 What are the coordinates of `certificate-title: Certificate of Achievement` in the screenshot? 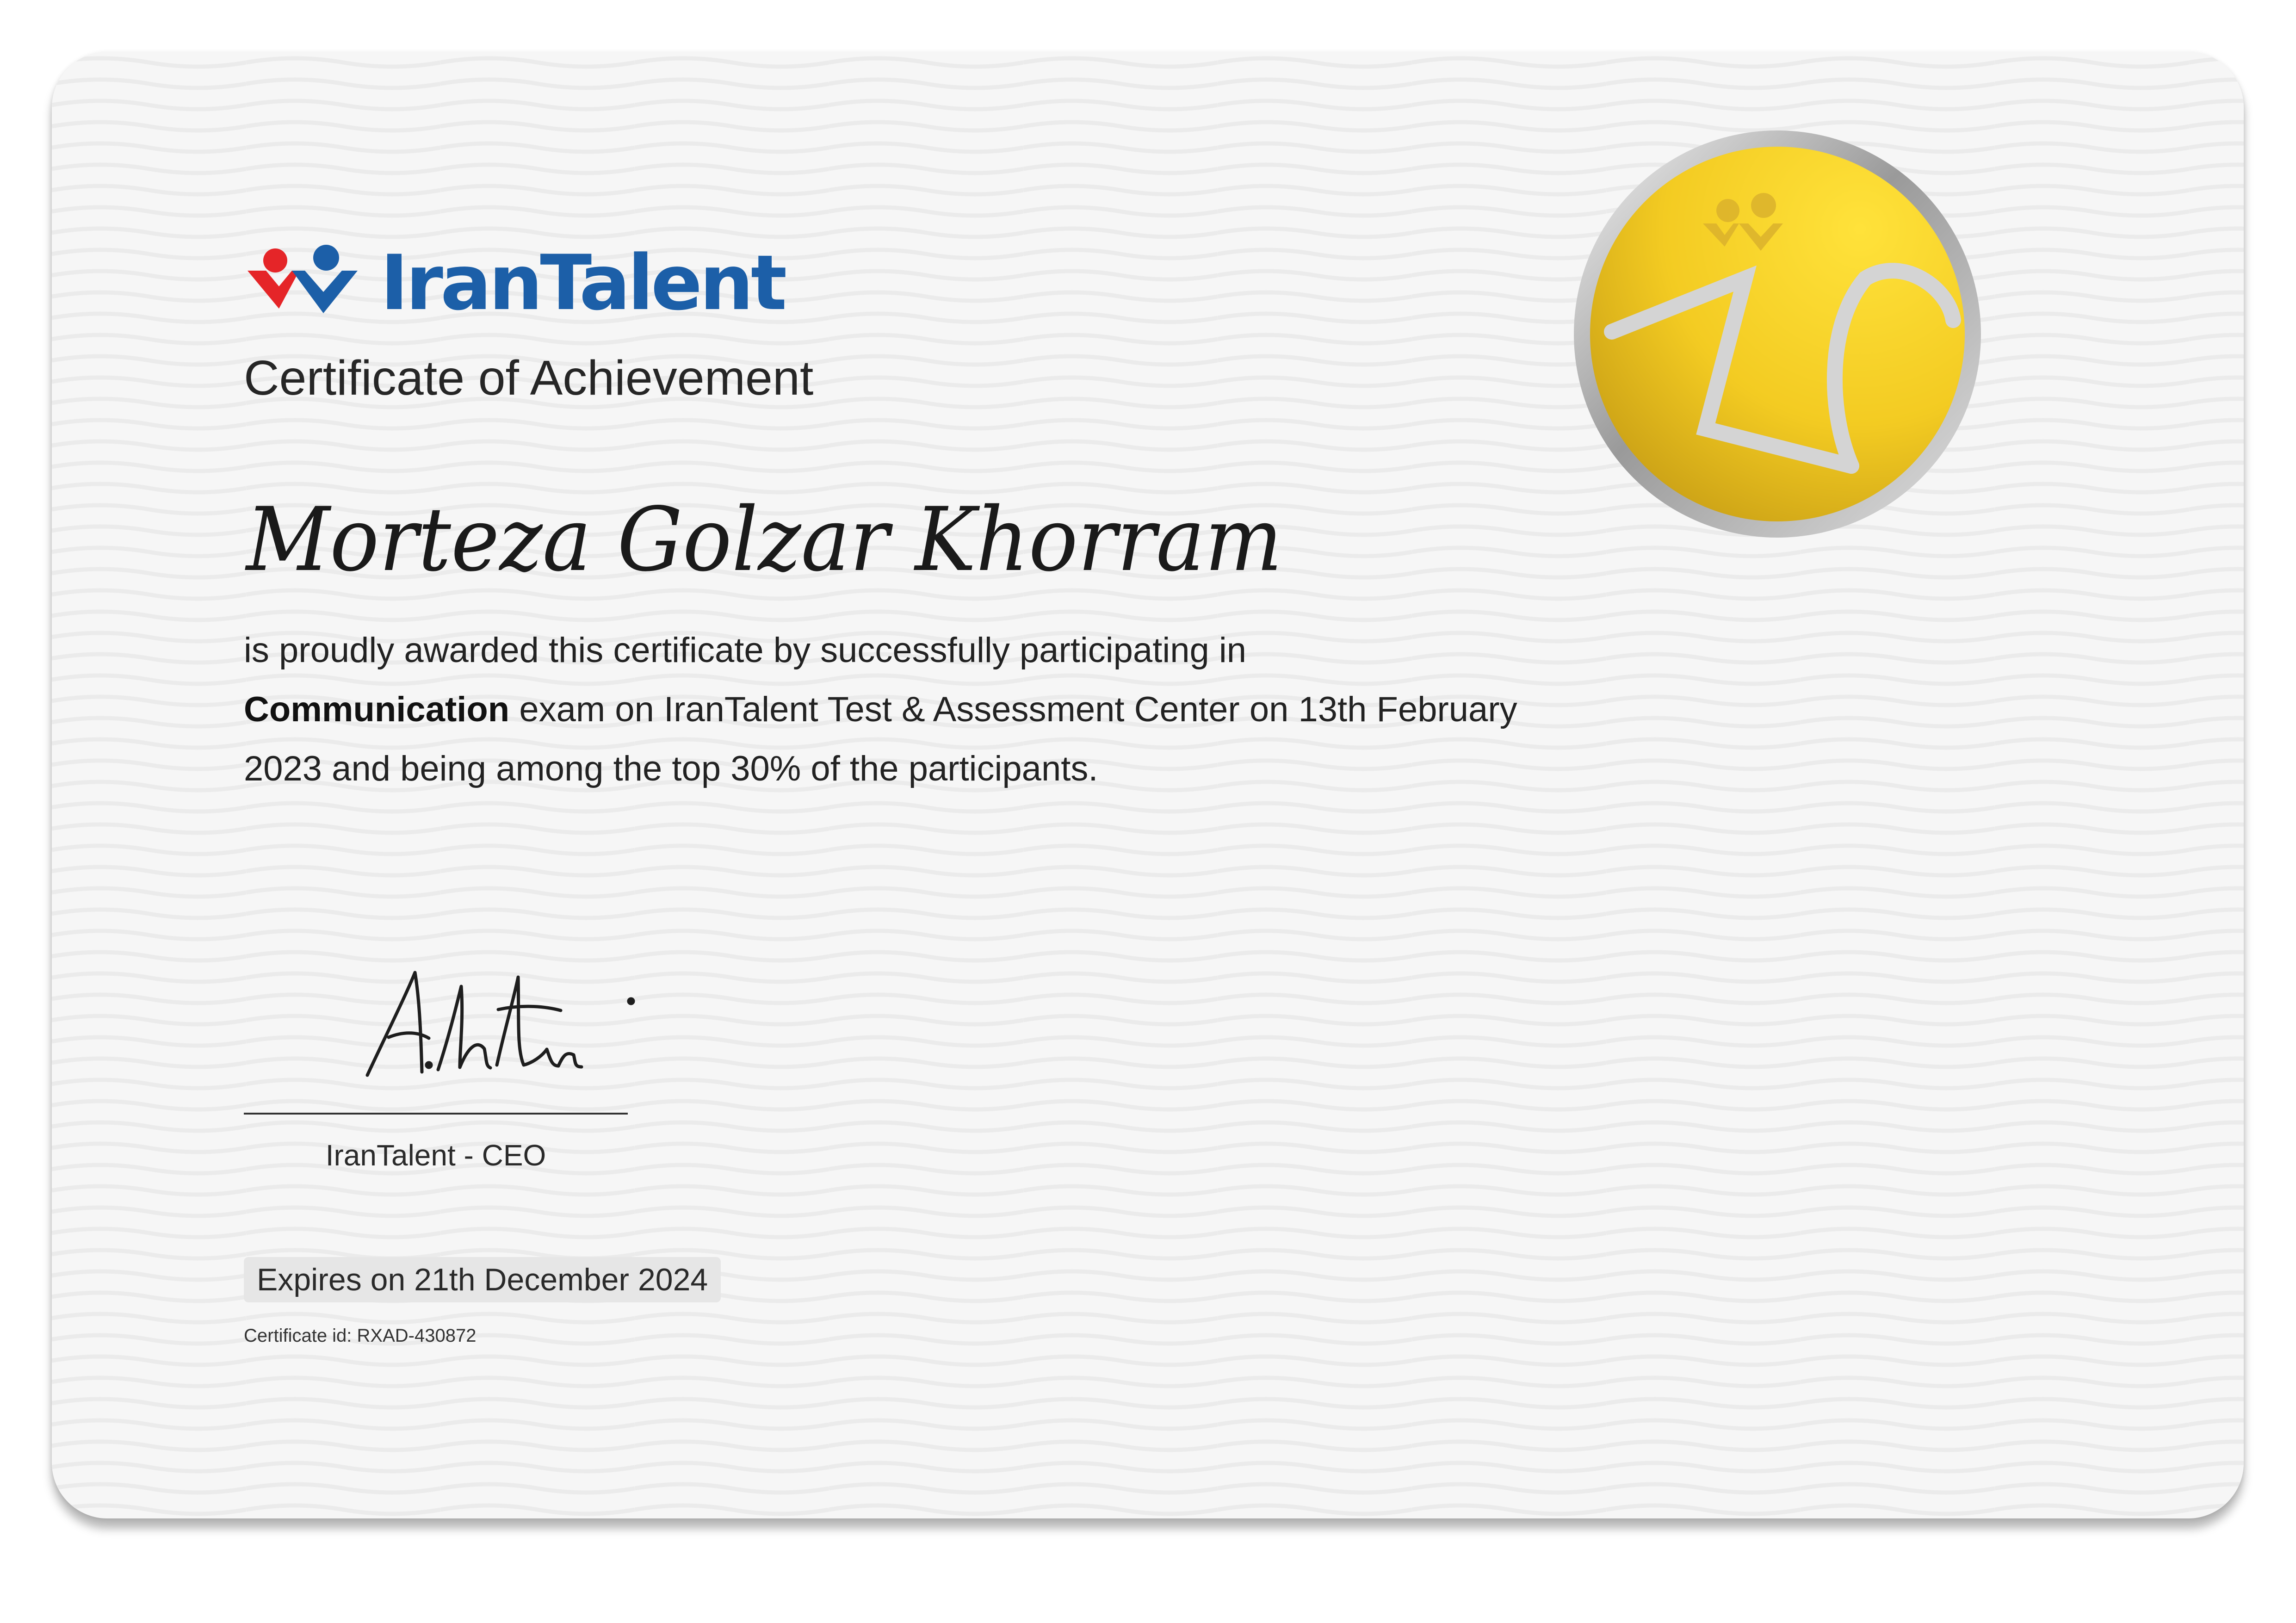 It's located at (529, 378).